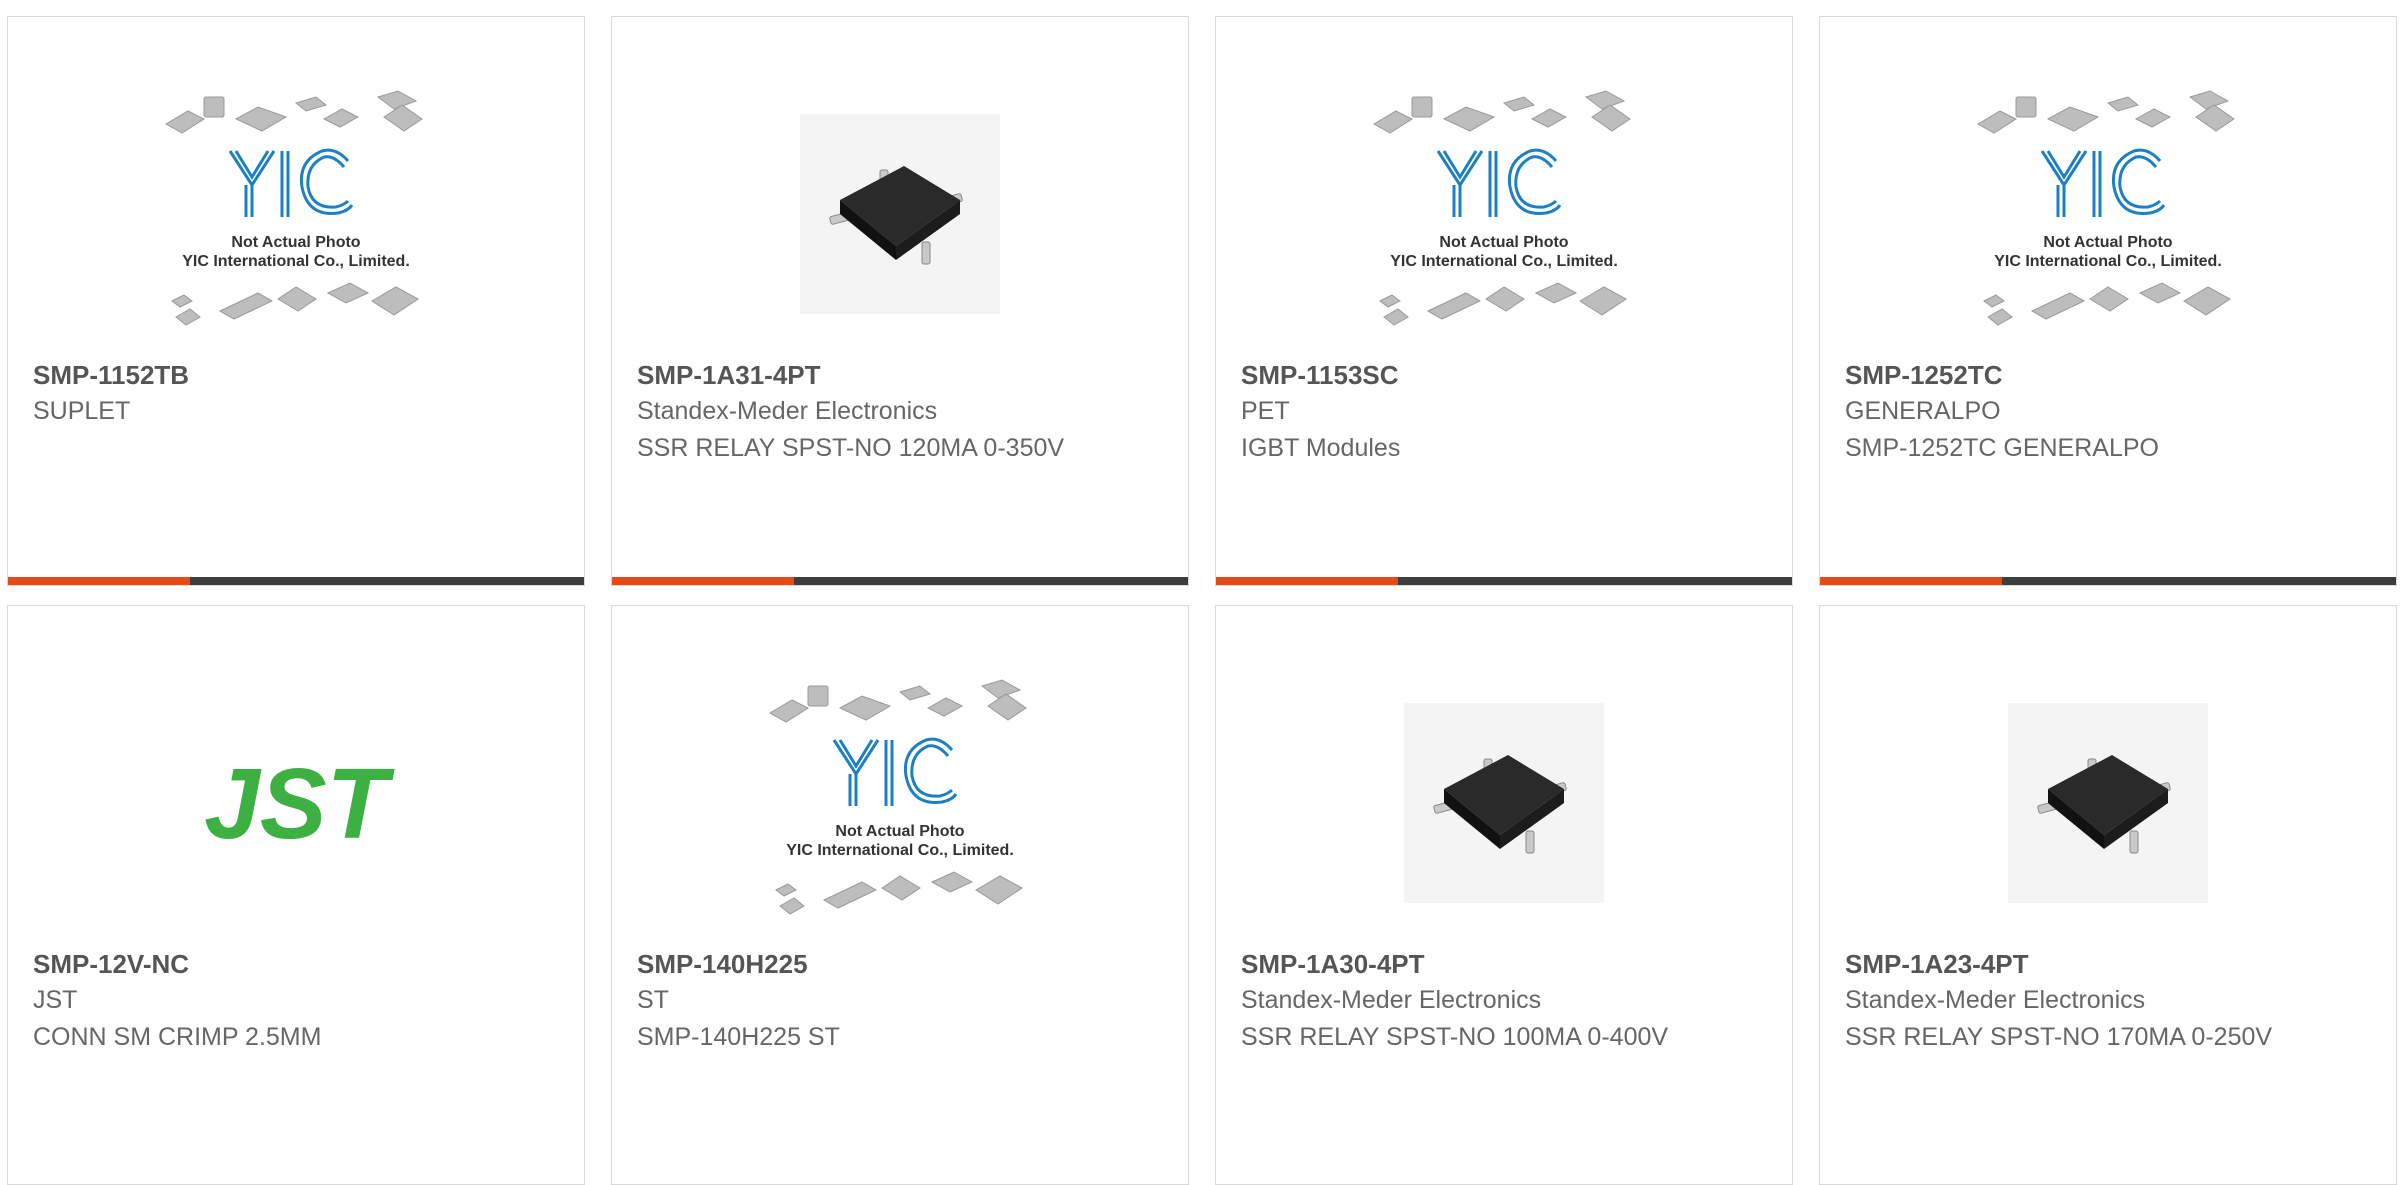 The image size is (2400, 1185). I want to click on part-number-link: SMP-1A31-4PT, so click(862, 375).